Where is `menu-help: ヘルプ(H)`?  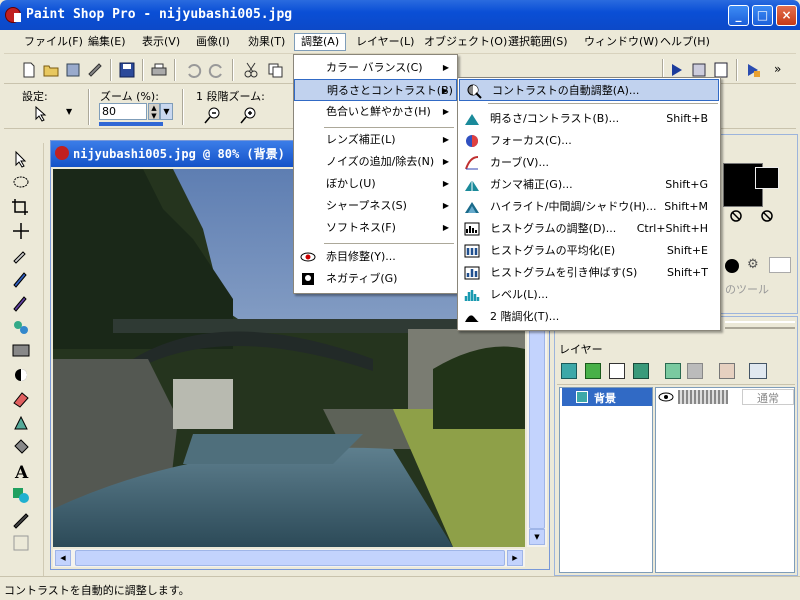
menu-help: ヘルプ(H) is located at coordinates (685, 42).